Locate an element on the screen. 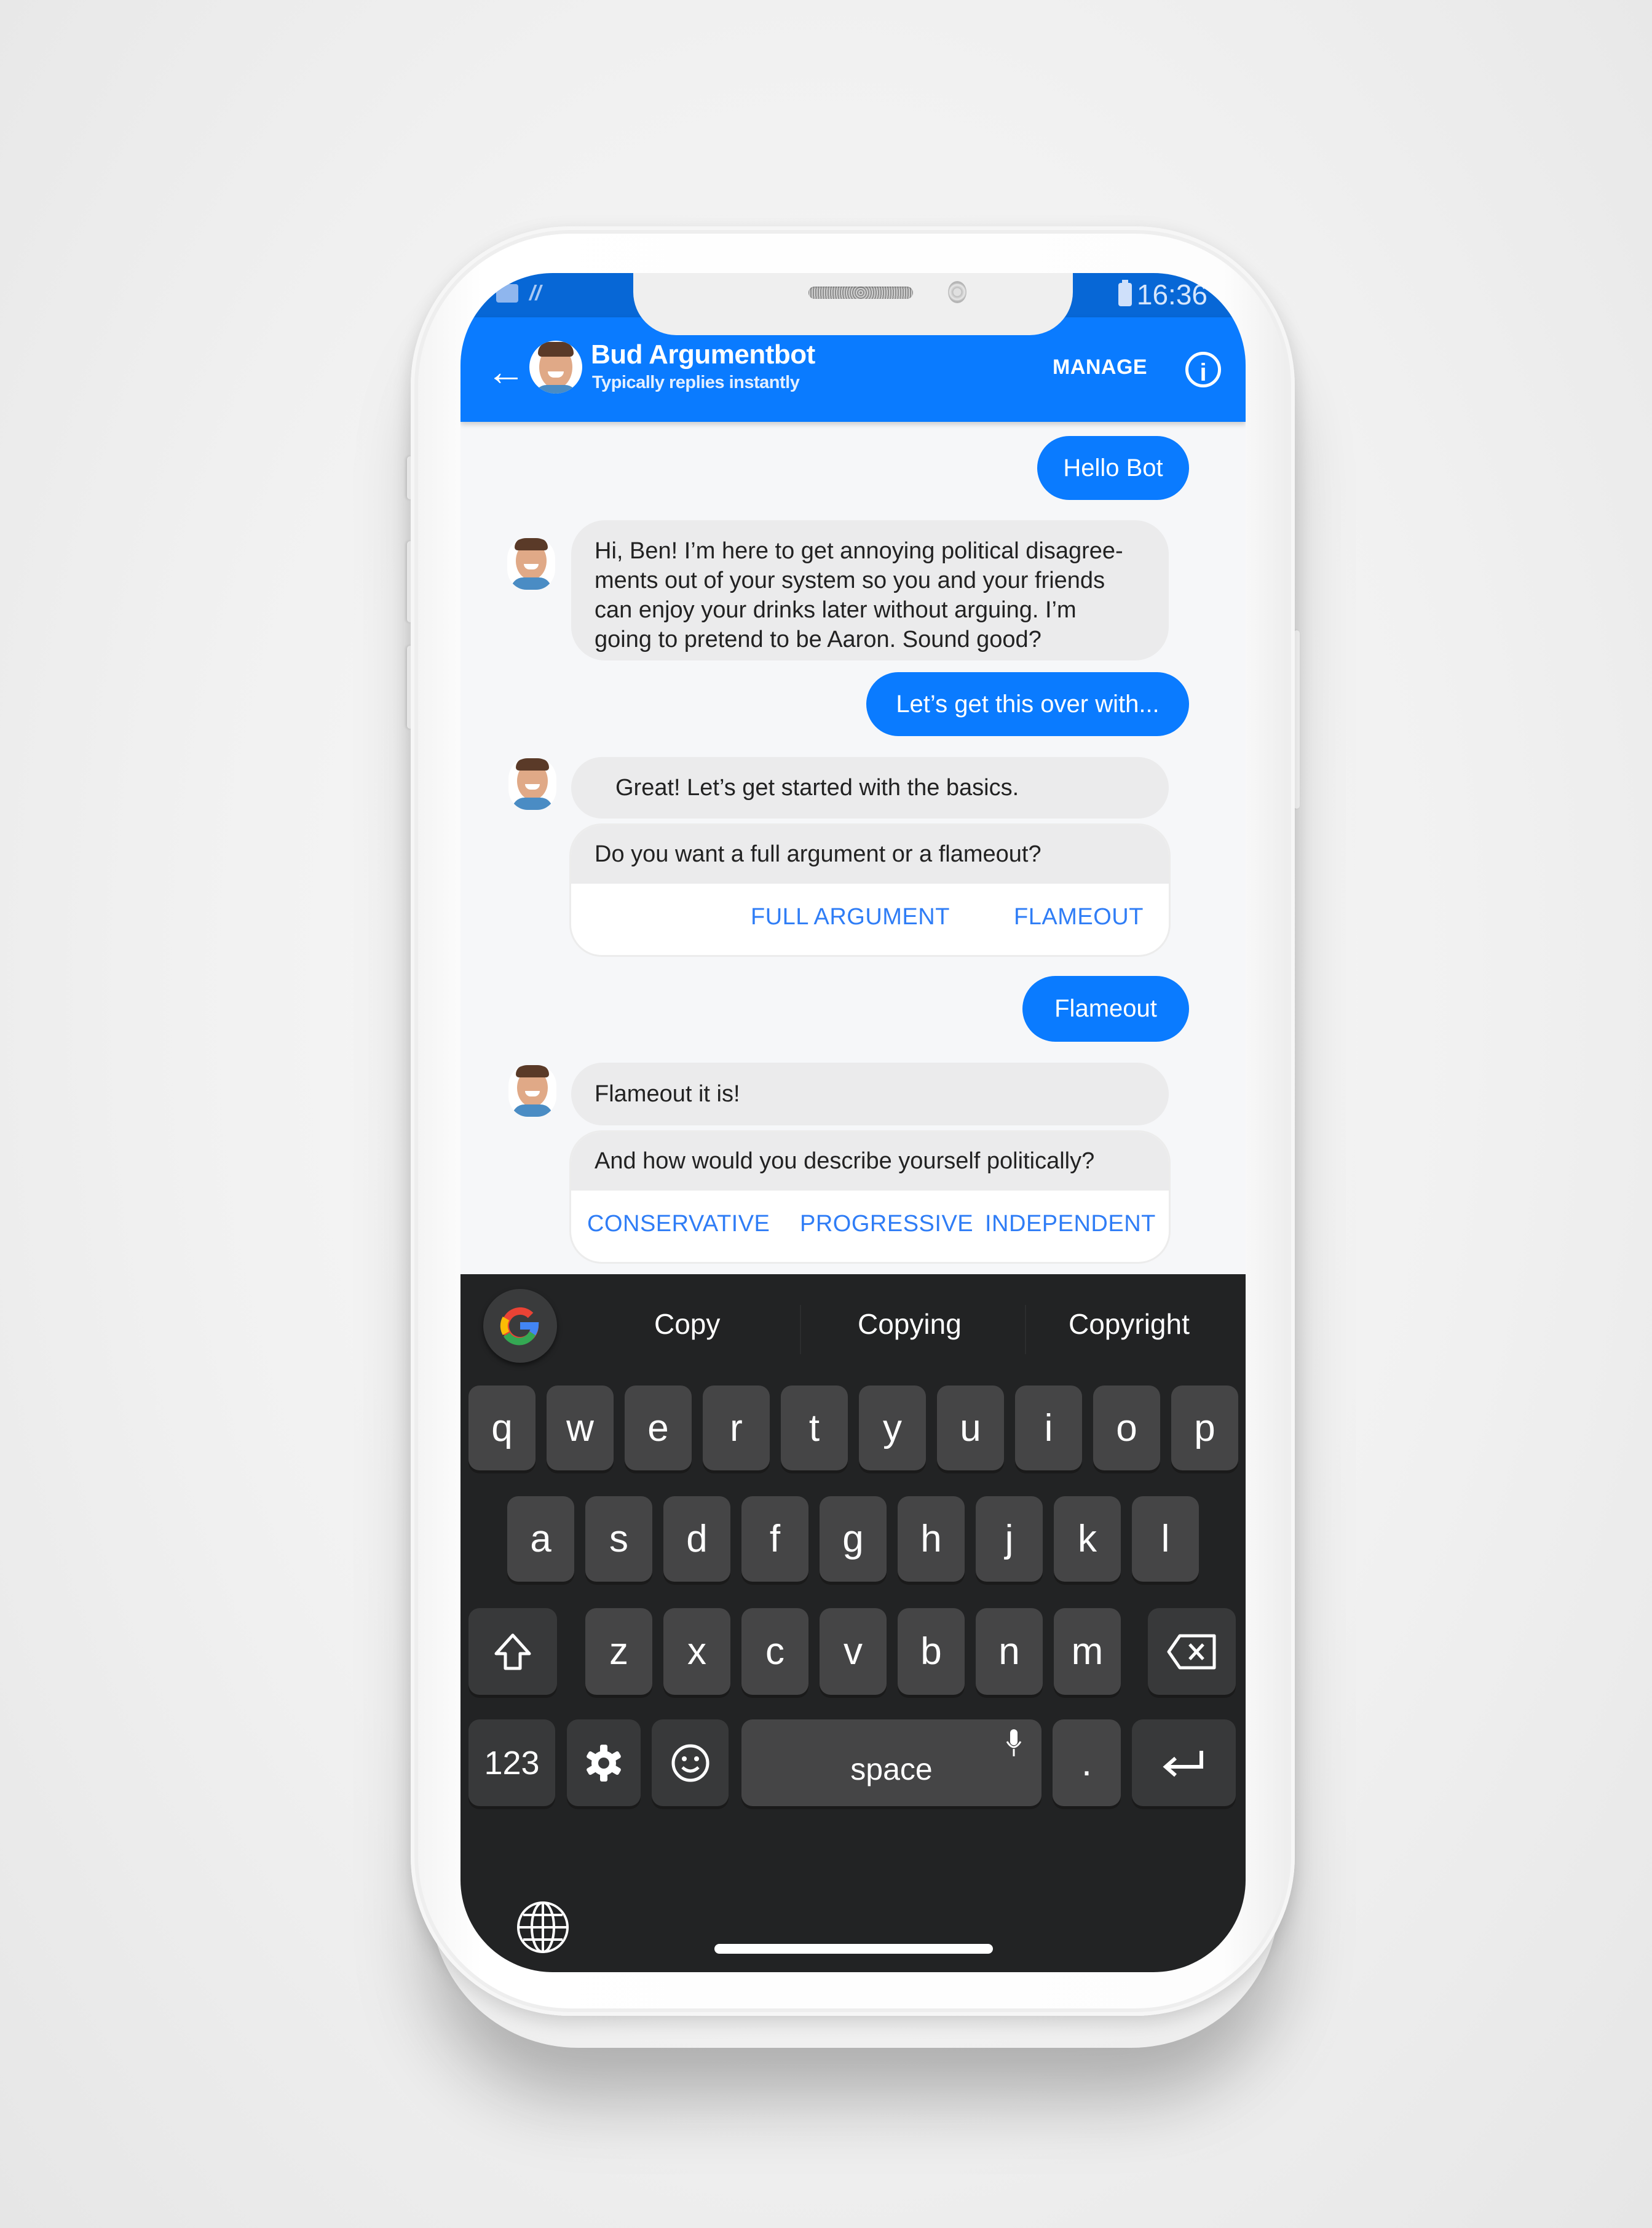 This screenshot has height=2228, width=1652. key-y: y is located at coordinates (892, 1428).